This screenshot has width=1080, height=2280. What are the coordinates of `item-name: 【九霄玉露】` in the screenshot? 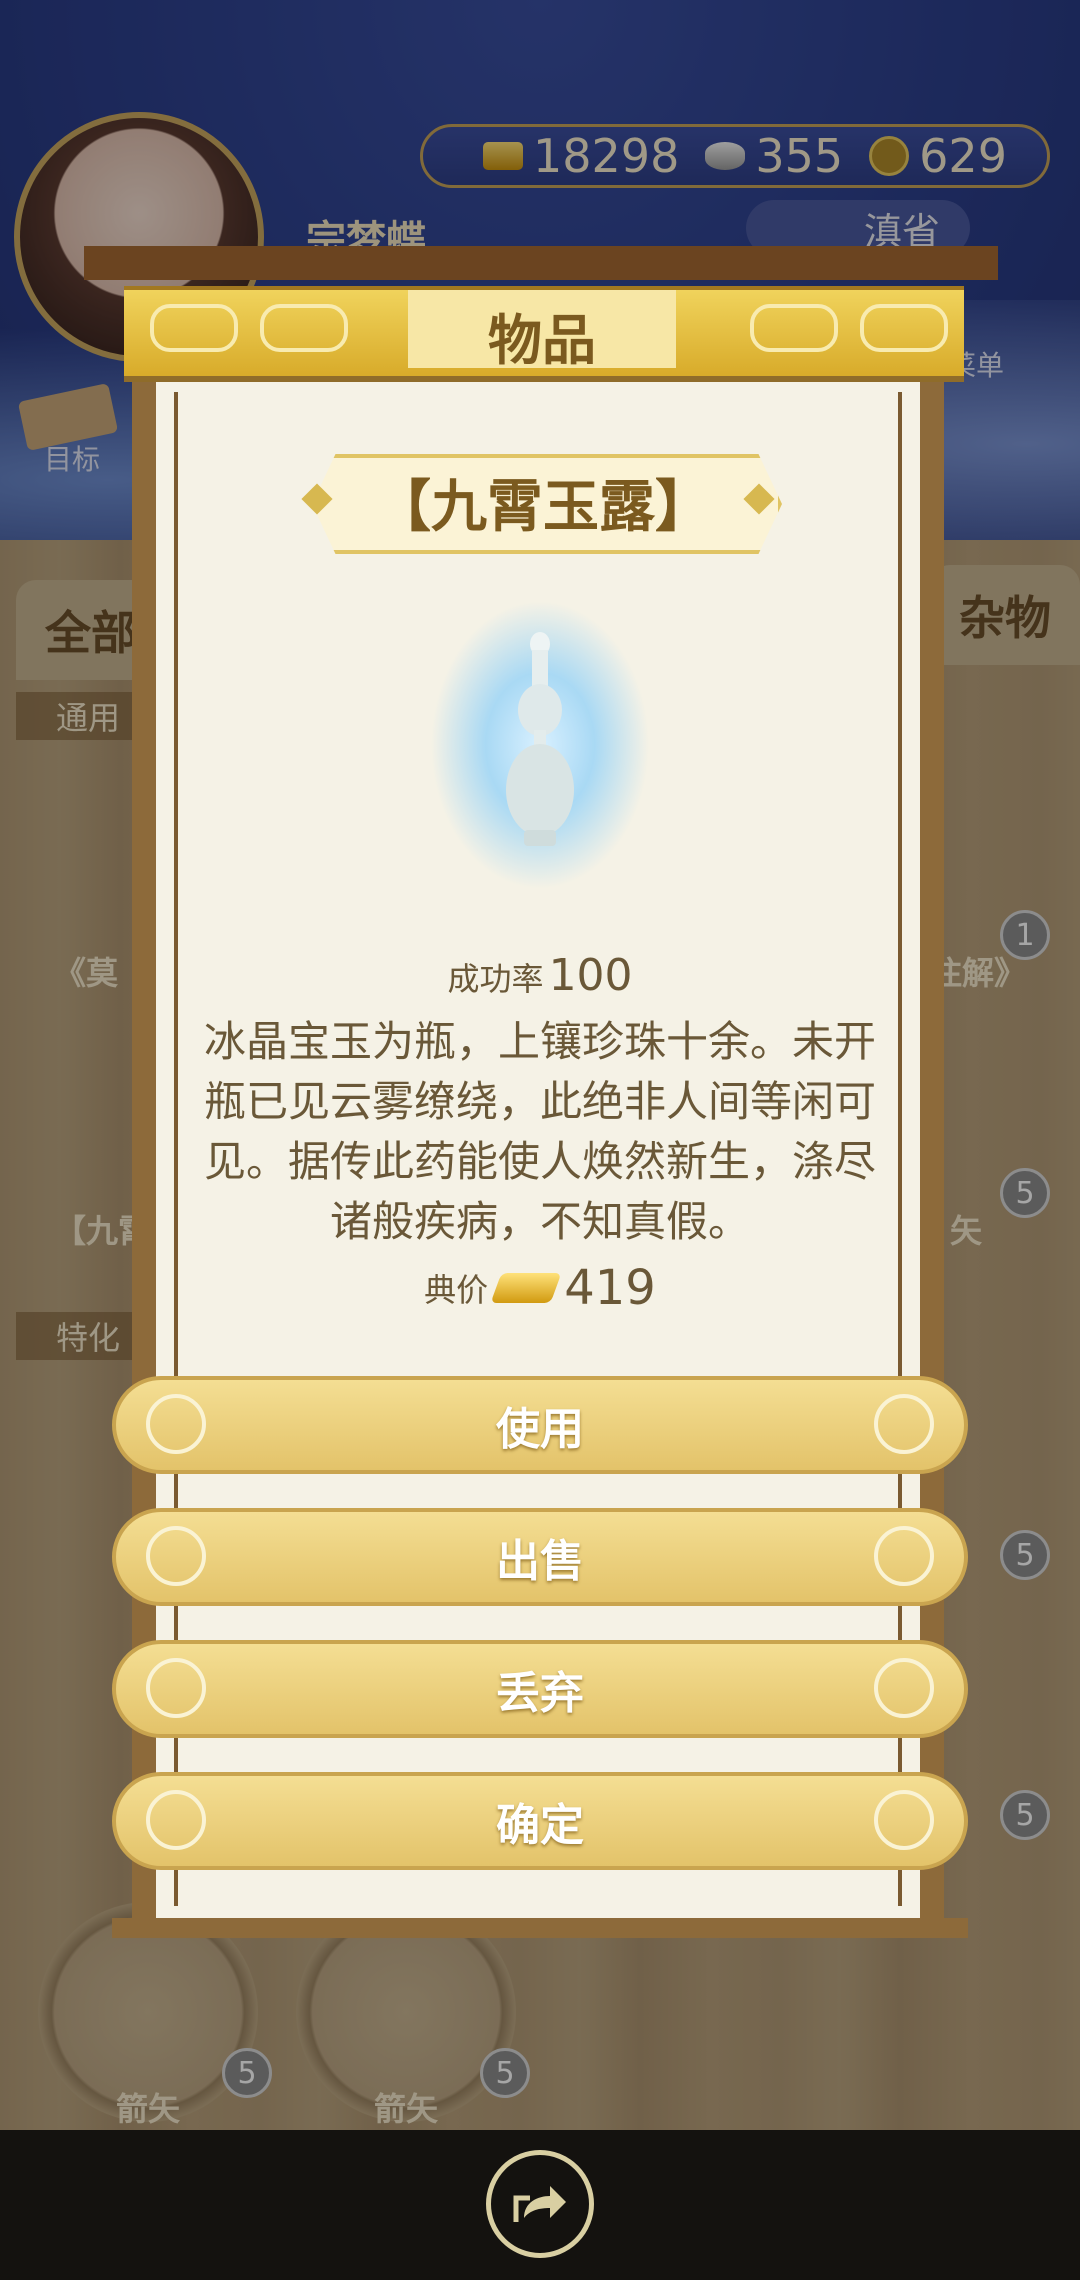 It's located at (543, 507).